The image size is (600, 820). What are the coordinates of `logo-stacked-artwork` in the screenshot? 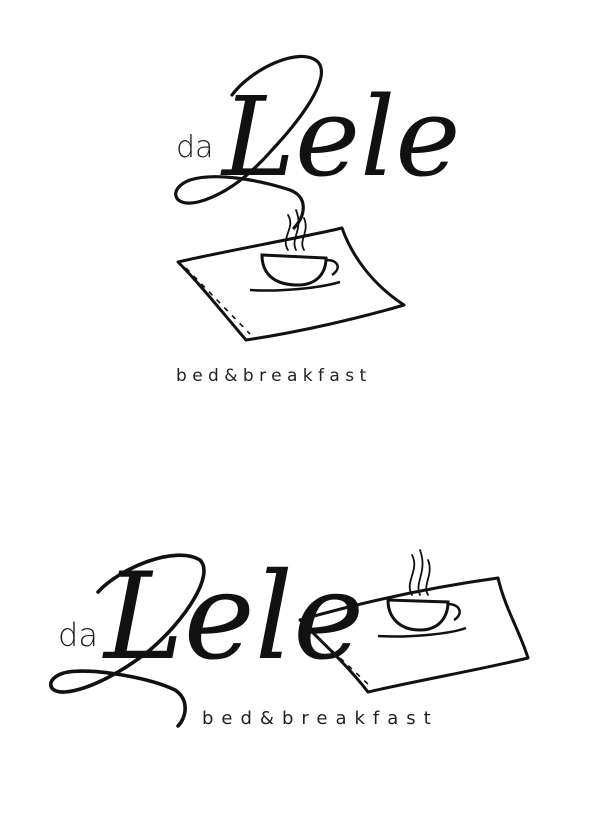 It's located at (290, 198).